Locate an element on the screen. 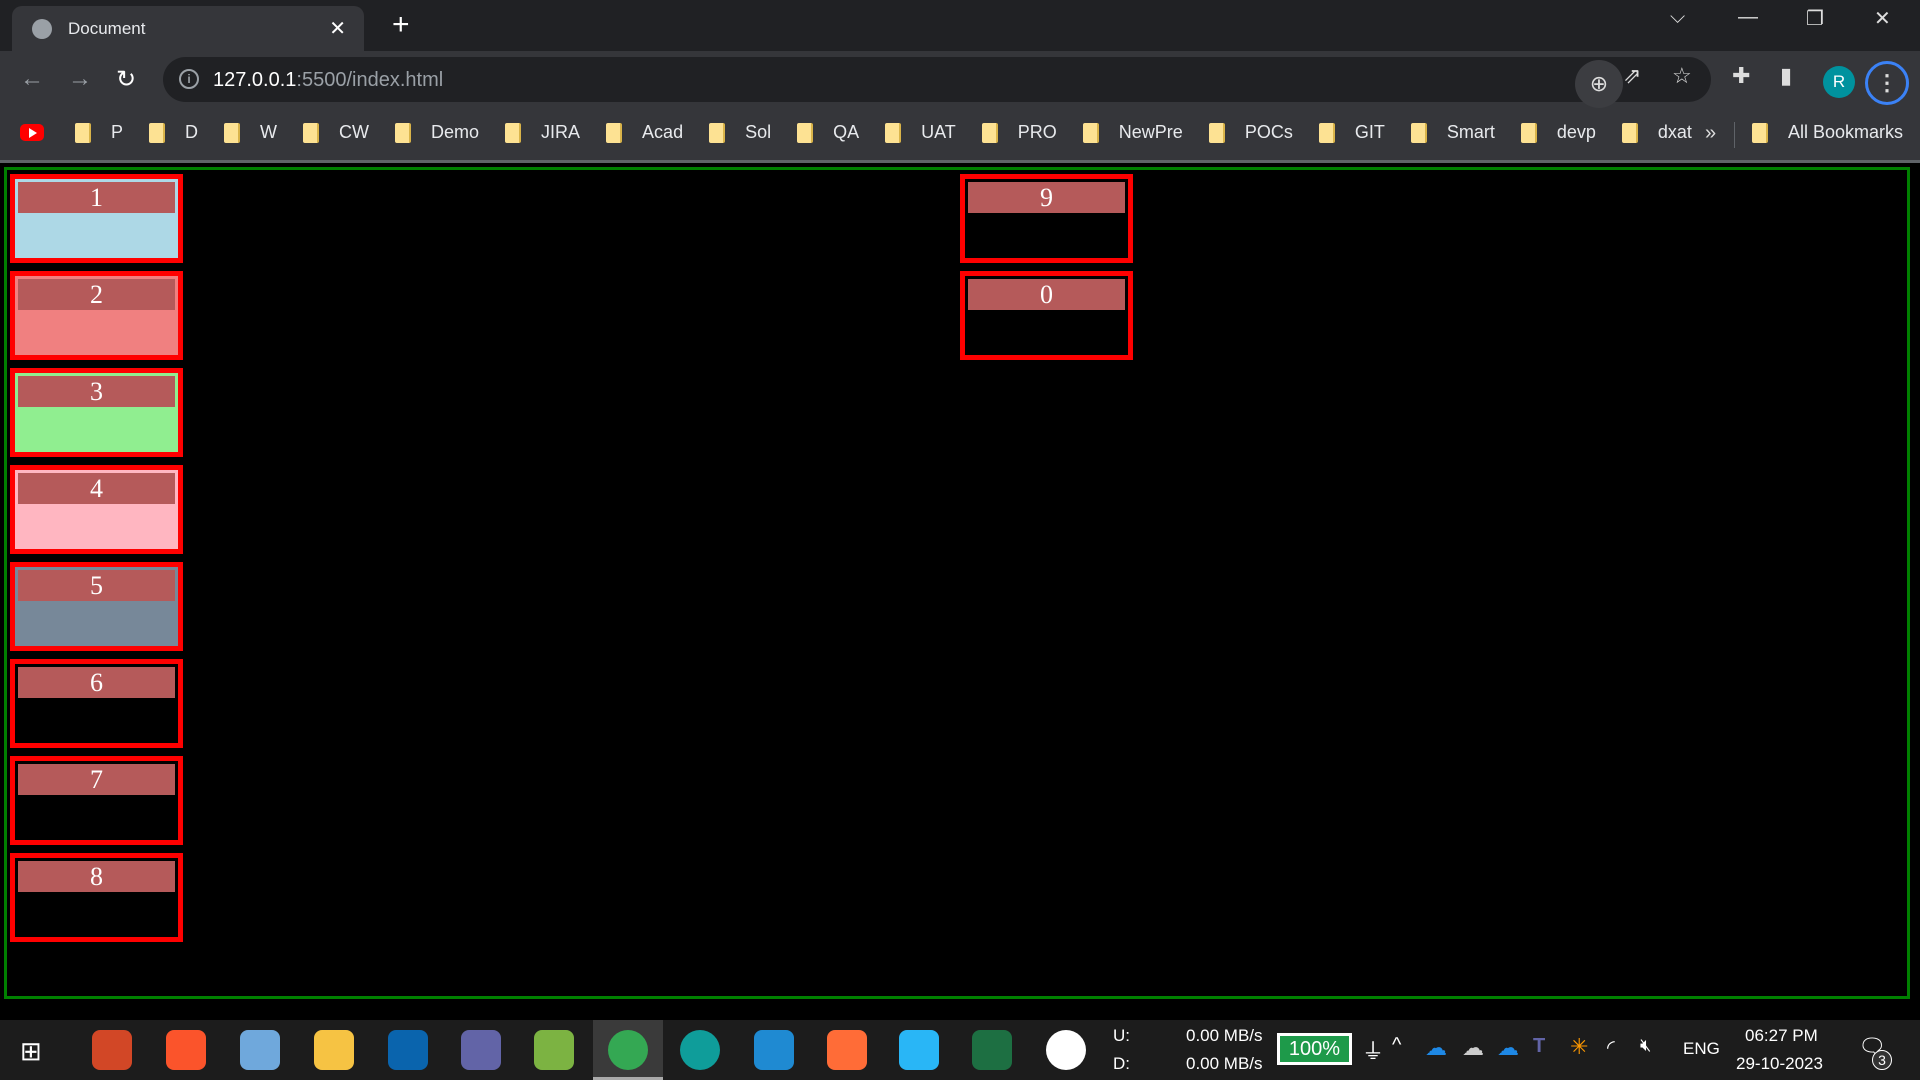 The width and height of the screenshot is (1920, 1080). bookmark-smart: Smart is located at coordinates (1452, 132).